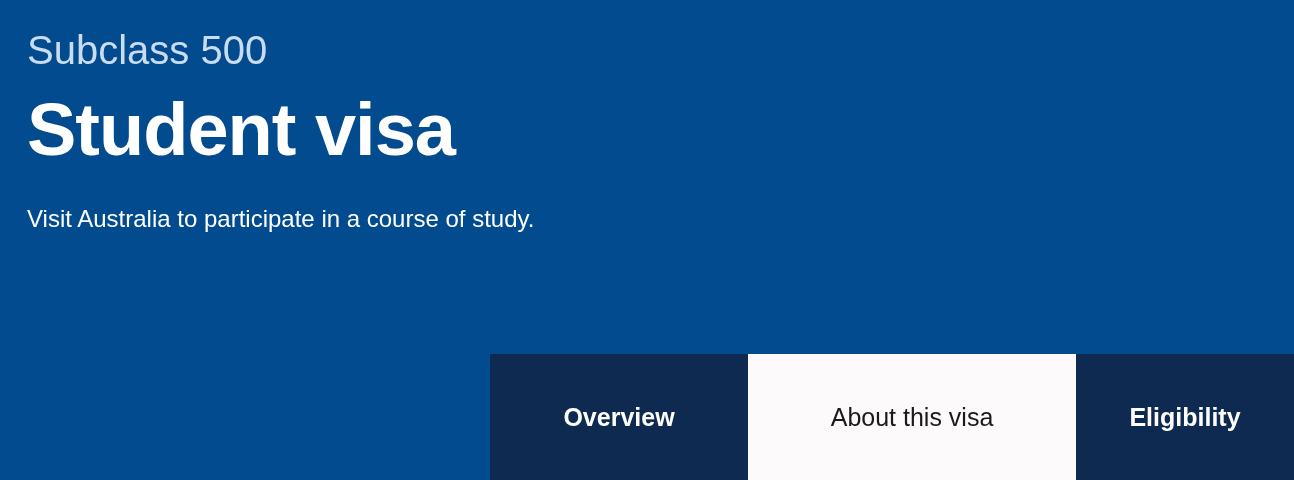 The height and width of the screenshot is (480, 1294). What do you see at coordinates (1185, 417) in the screenshot?
I see `tab: Eligibility` at bounding box center [1185, 417].